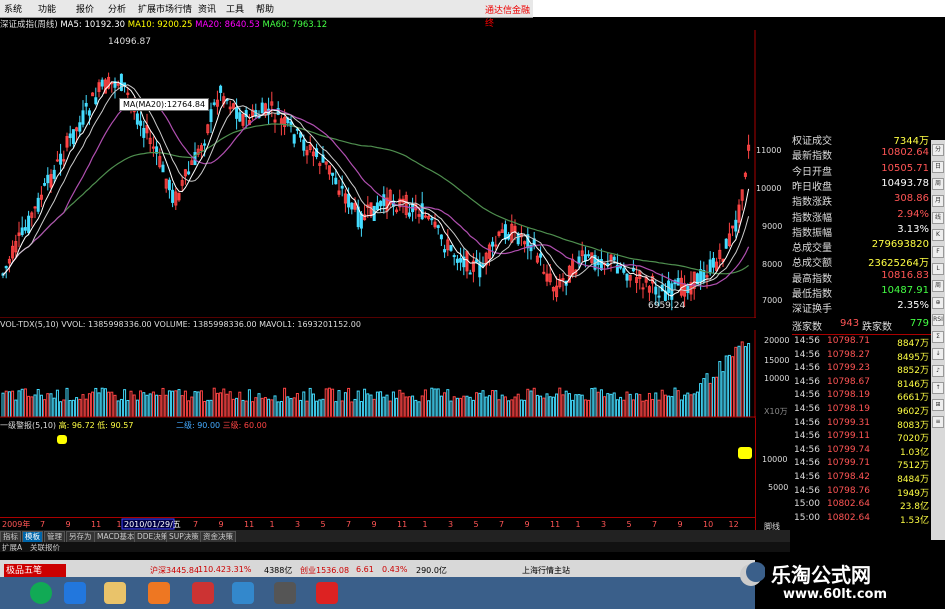 This screenshot has height=609, width=945. What do you see at coordinates (265, 8) in the screenshot?
I see `menu-help: 帮助` at bounding box center [265, 8].